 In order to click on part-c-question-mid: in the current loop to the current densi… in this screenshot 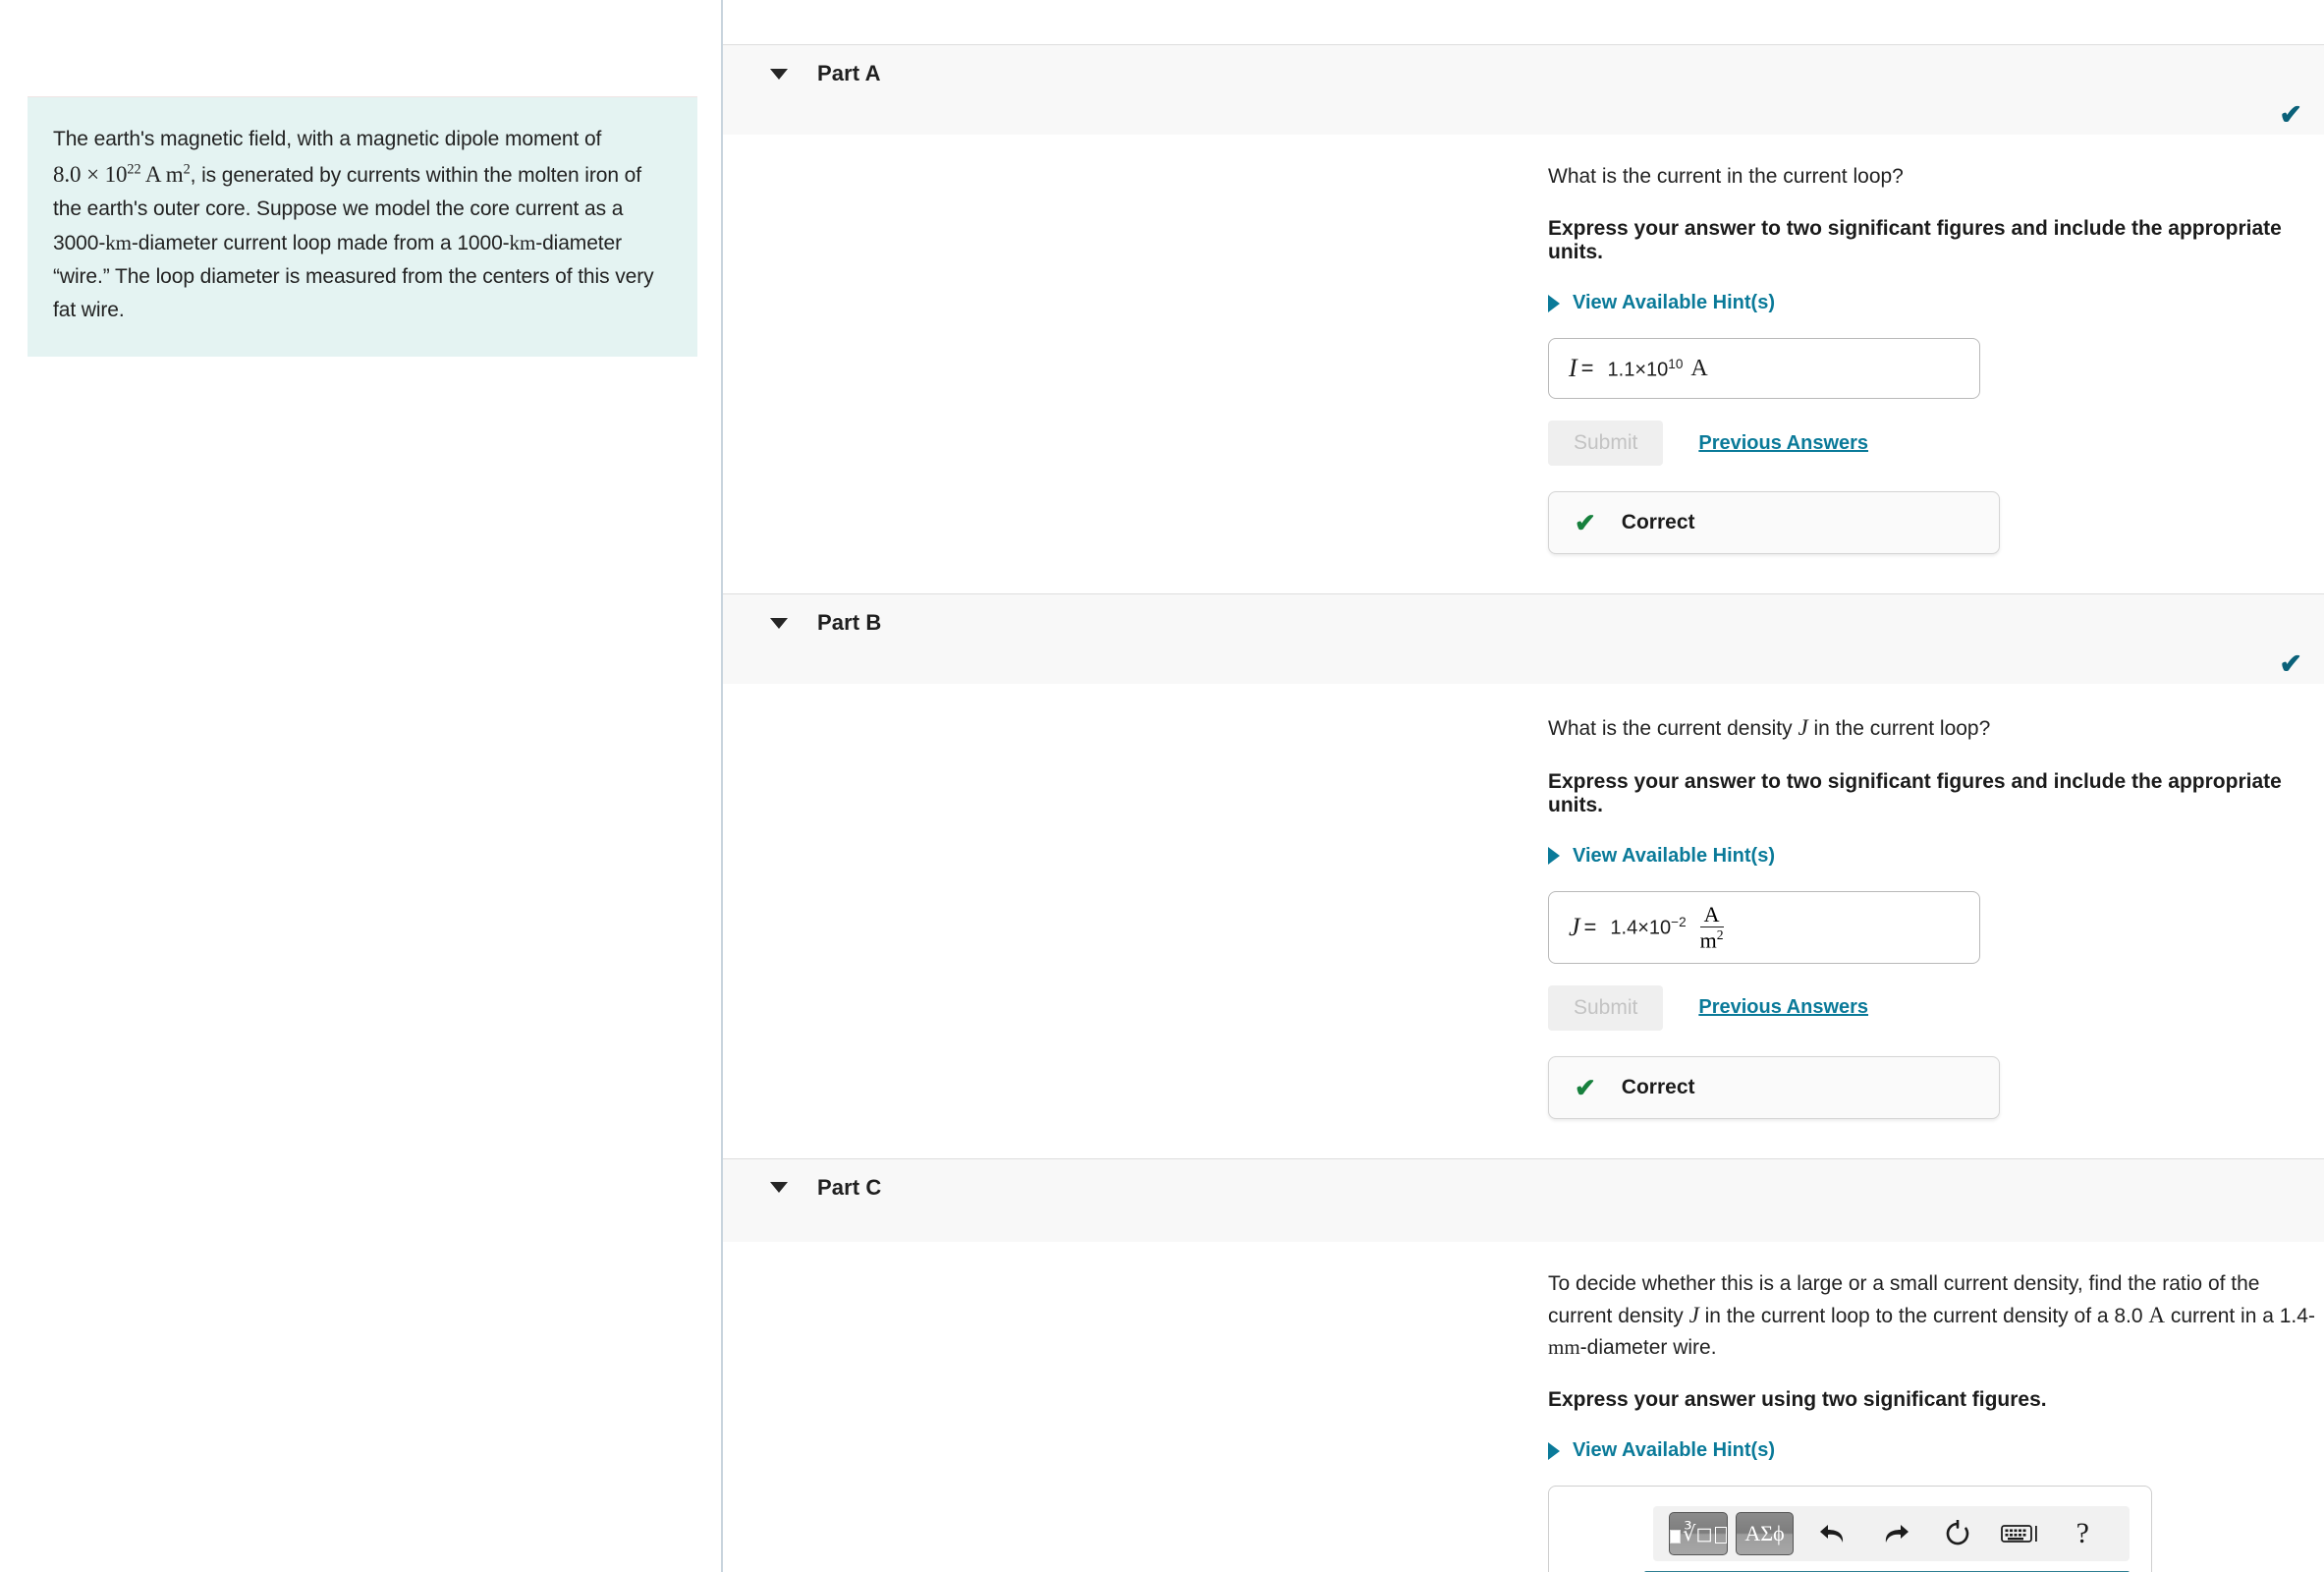, I will do `click(1923, 1317)`.